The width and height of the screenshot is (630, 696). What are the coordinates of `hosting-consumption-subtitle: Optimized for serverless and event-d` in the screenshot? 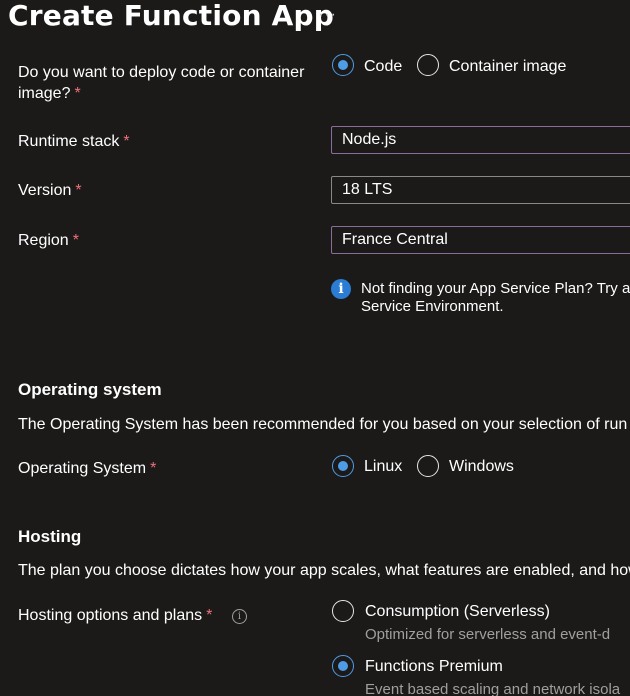 It's located at (488, 634).